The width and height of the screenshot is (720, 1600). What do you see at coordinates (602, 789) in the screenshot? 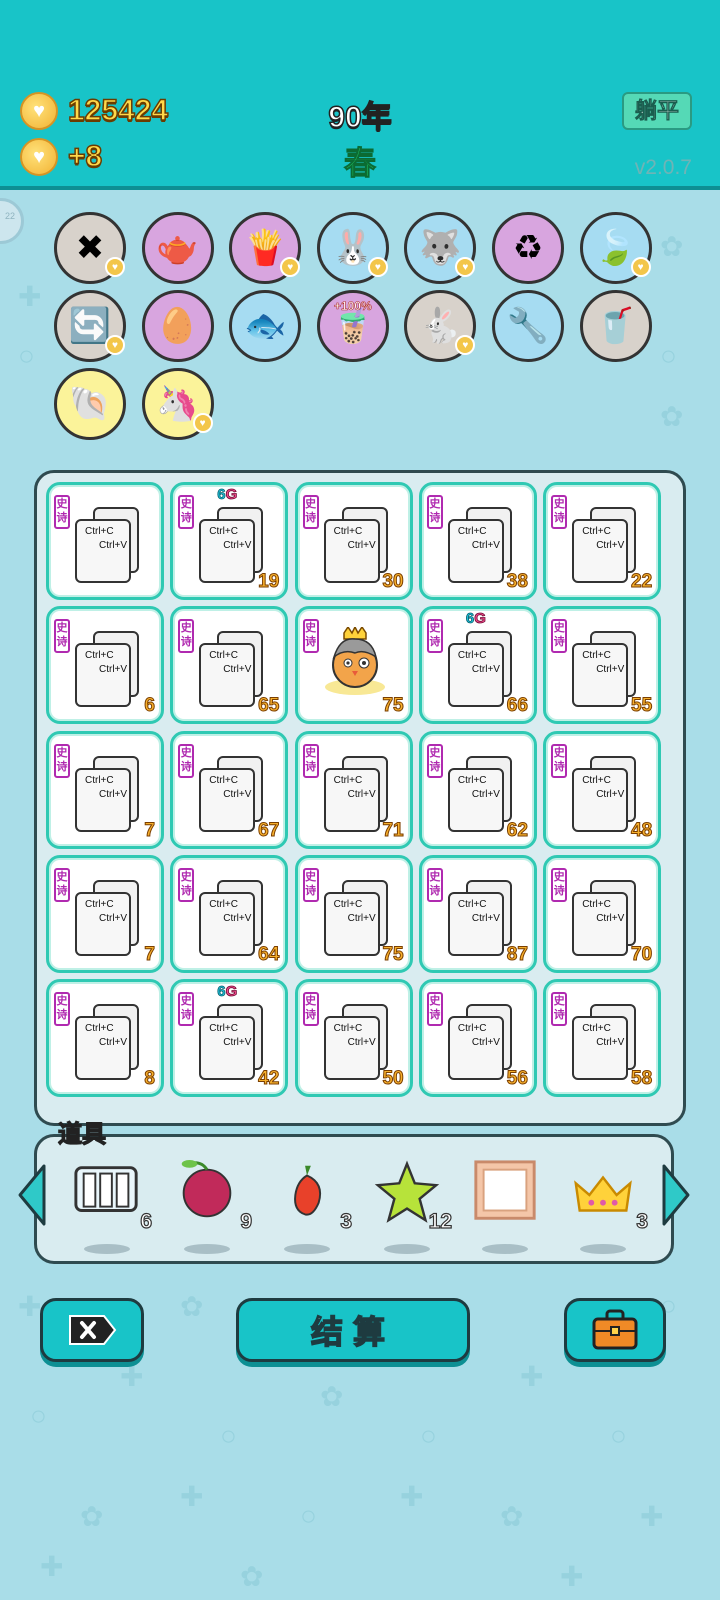
I see `card-cell: 史诗 Ctrl+C Ctrl+V 48` at bounding box center [602, 789].